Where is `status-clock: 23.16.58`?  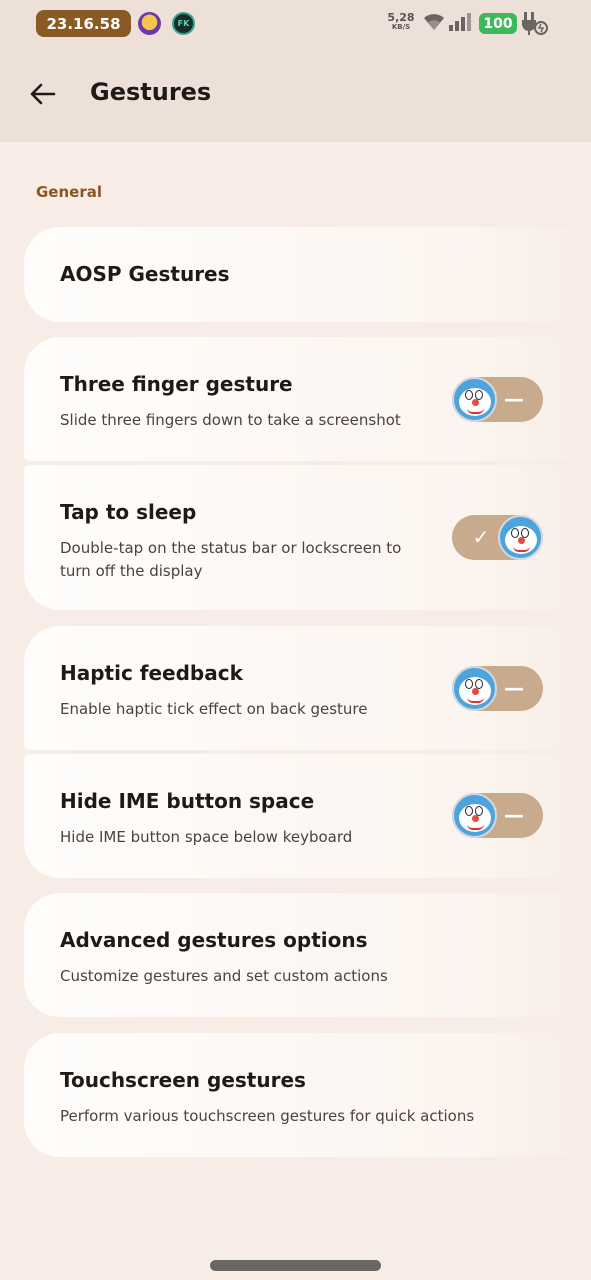 status-clock: 23.16.58 is located at coordinates (83, 23).